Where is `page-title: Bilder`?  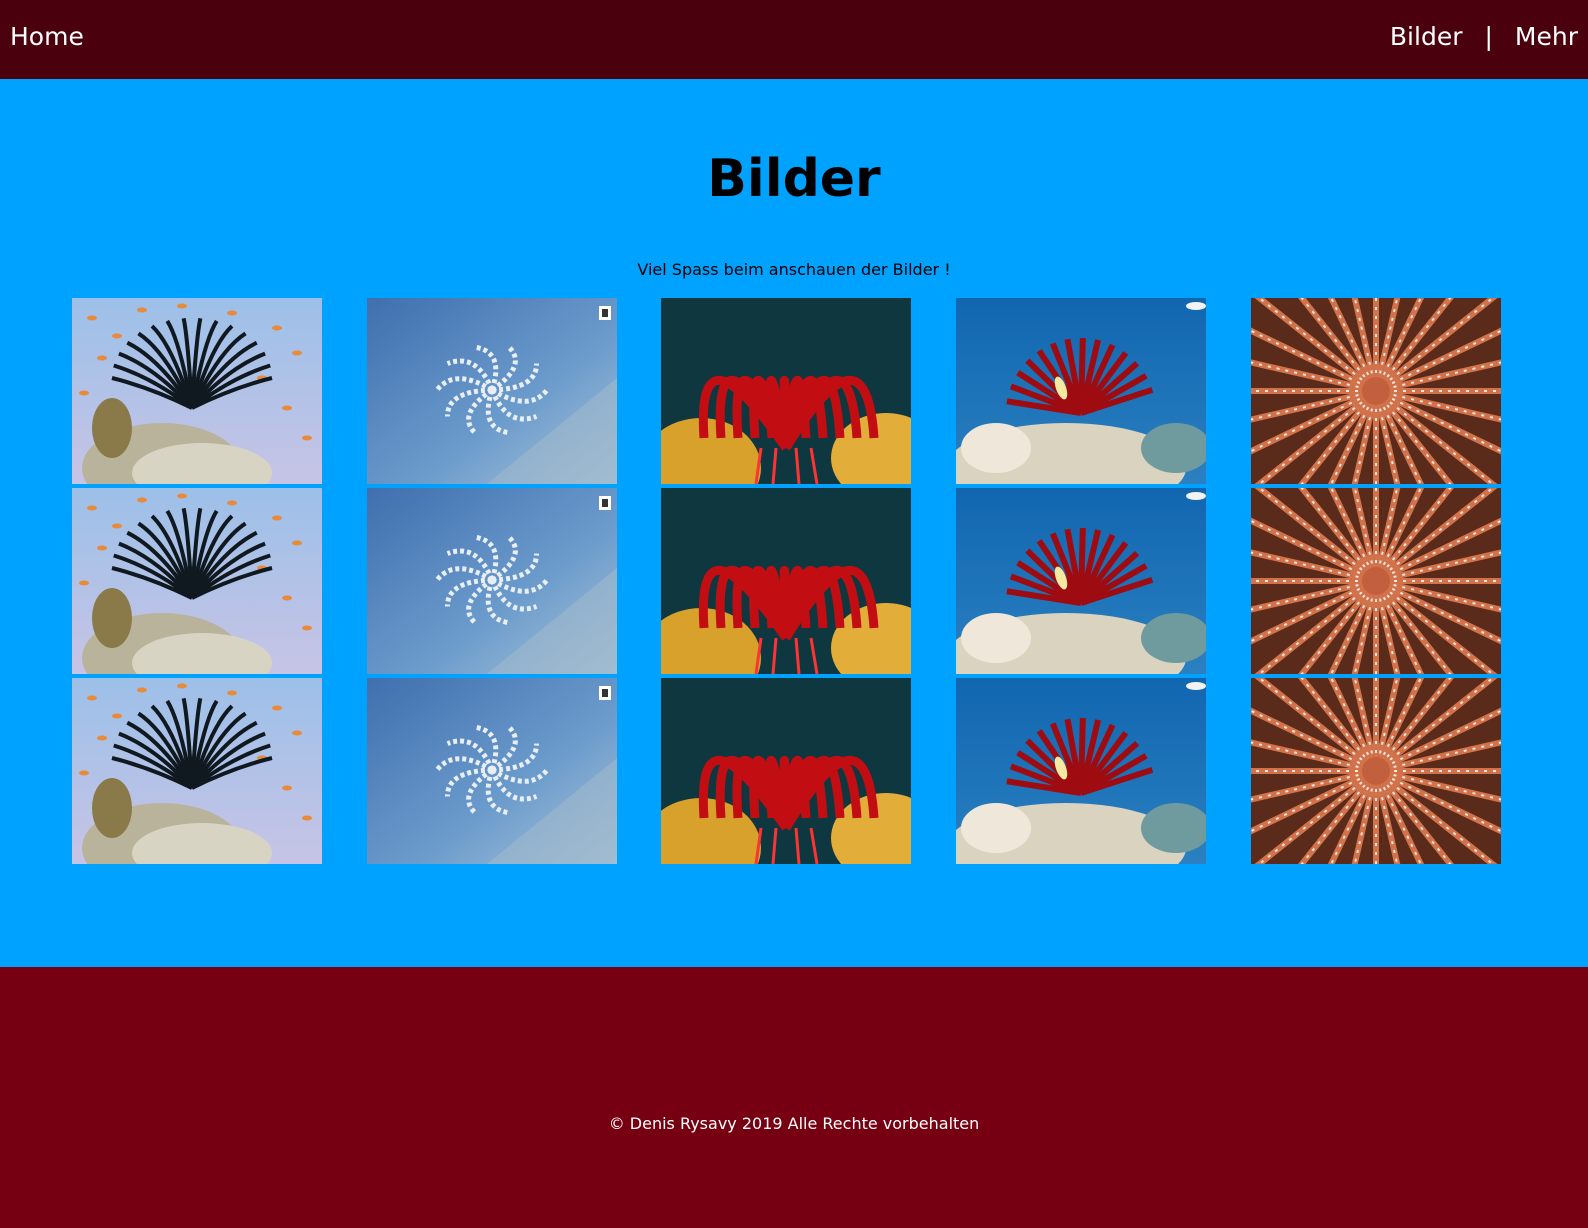 page-title: Bilder is located at coordinates (794, 179).